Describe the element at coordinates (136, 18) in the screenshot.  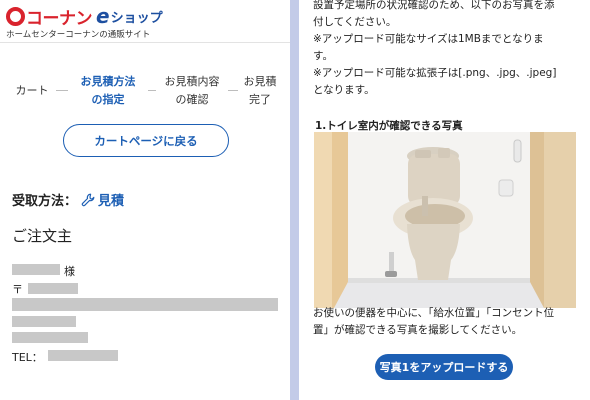
I see `logo-shop: ショップ` at that location.